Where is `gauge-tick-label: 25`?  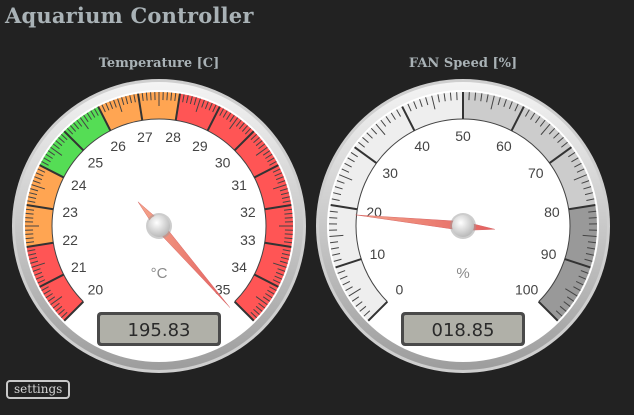 gauge-tick-label: 25 is located at coordinates (96, 162).